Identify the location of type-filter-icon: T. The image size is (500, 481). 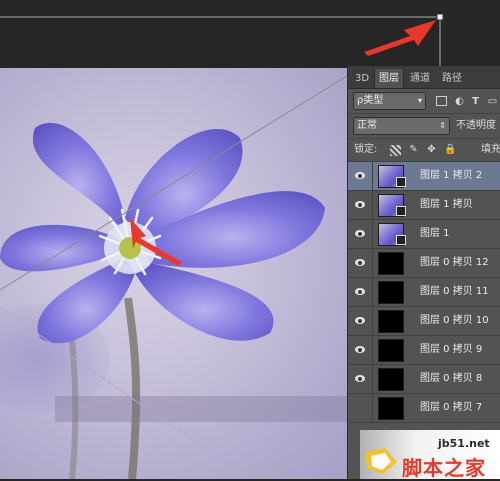
(475, 101).